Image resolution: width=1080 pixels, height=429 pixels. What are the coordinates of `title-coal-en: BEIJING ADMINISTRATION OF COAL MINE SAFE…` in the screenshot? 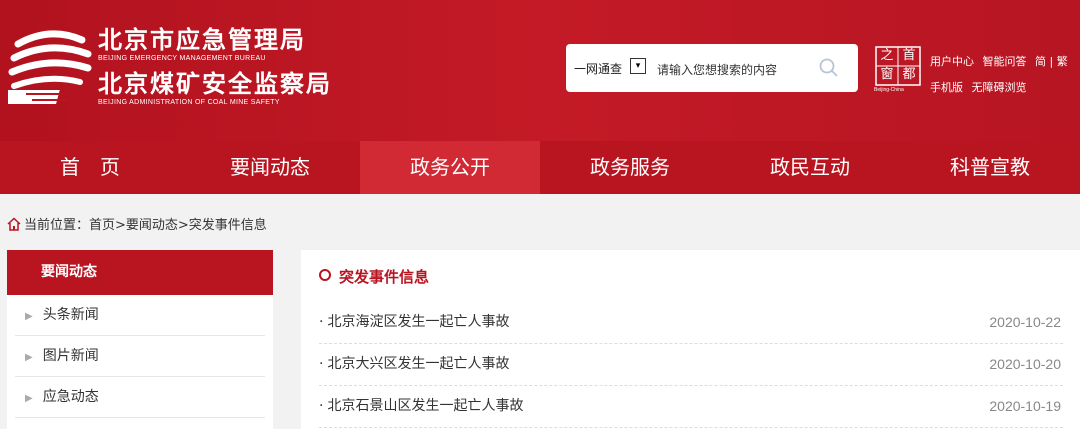 It's located at (189, 102).